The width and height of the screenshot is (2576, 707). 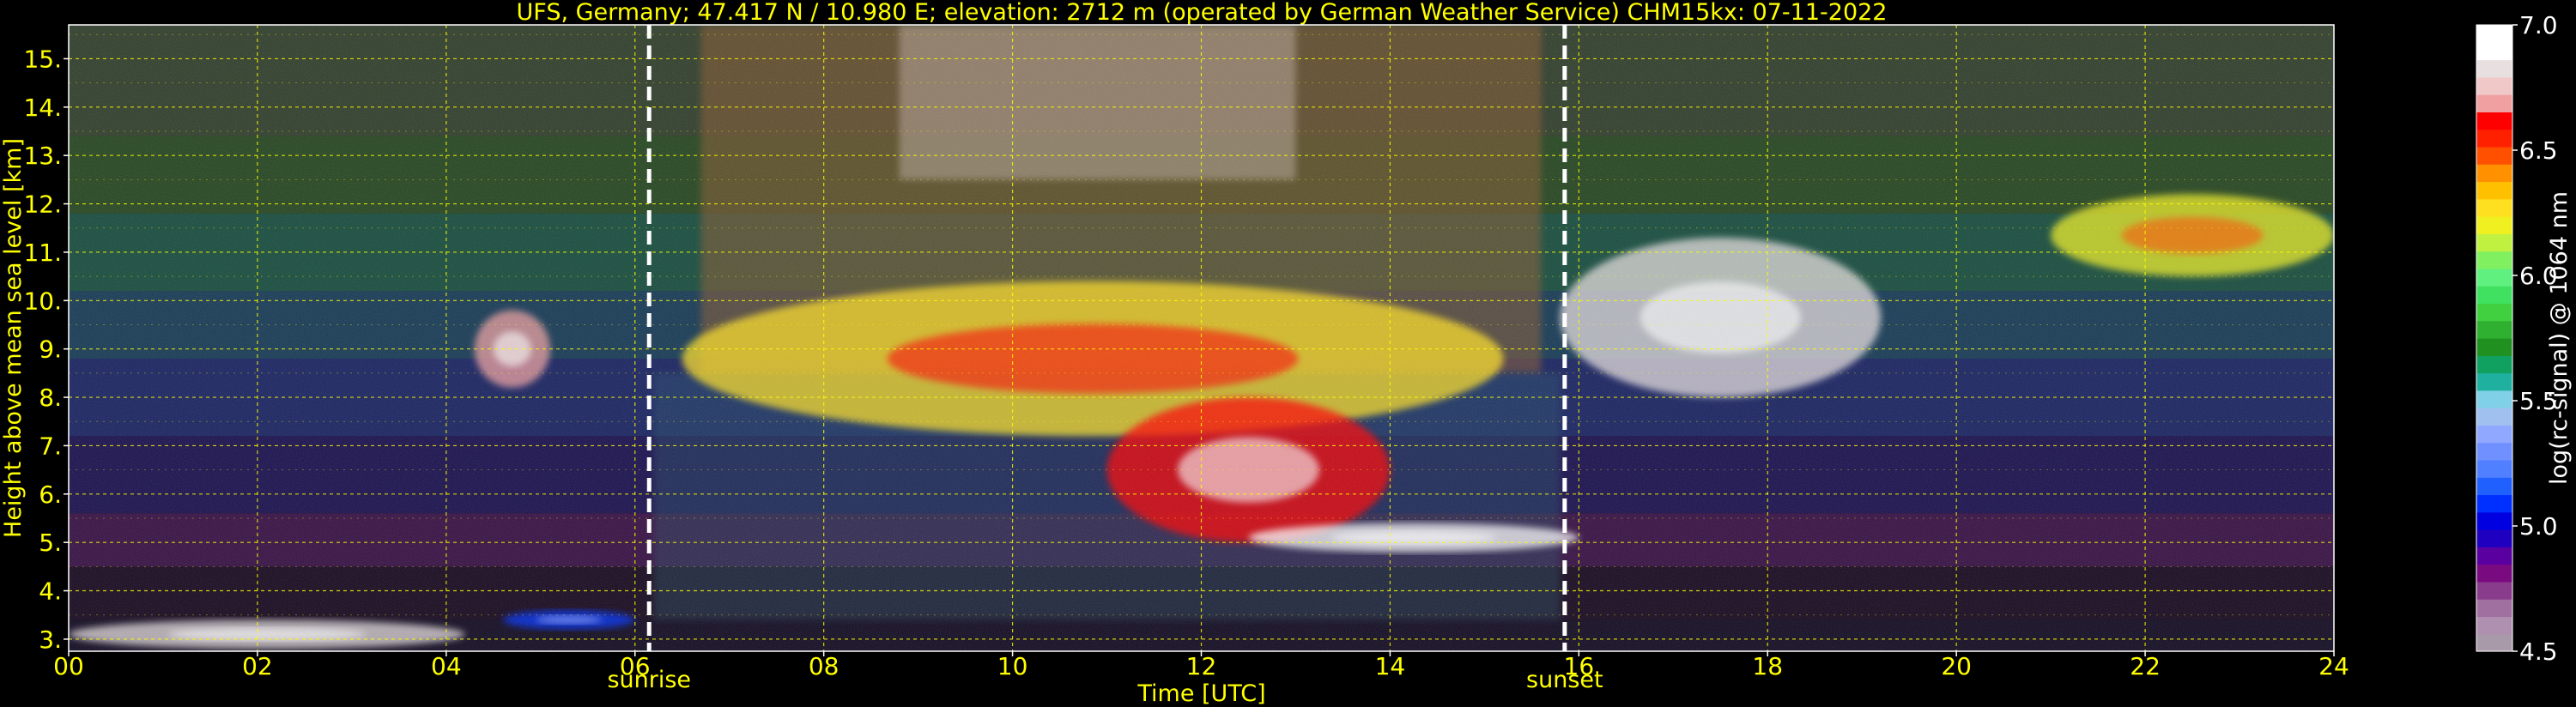 I want to click on x-tick-label: 18, so click(x=1767, y=666).